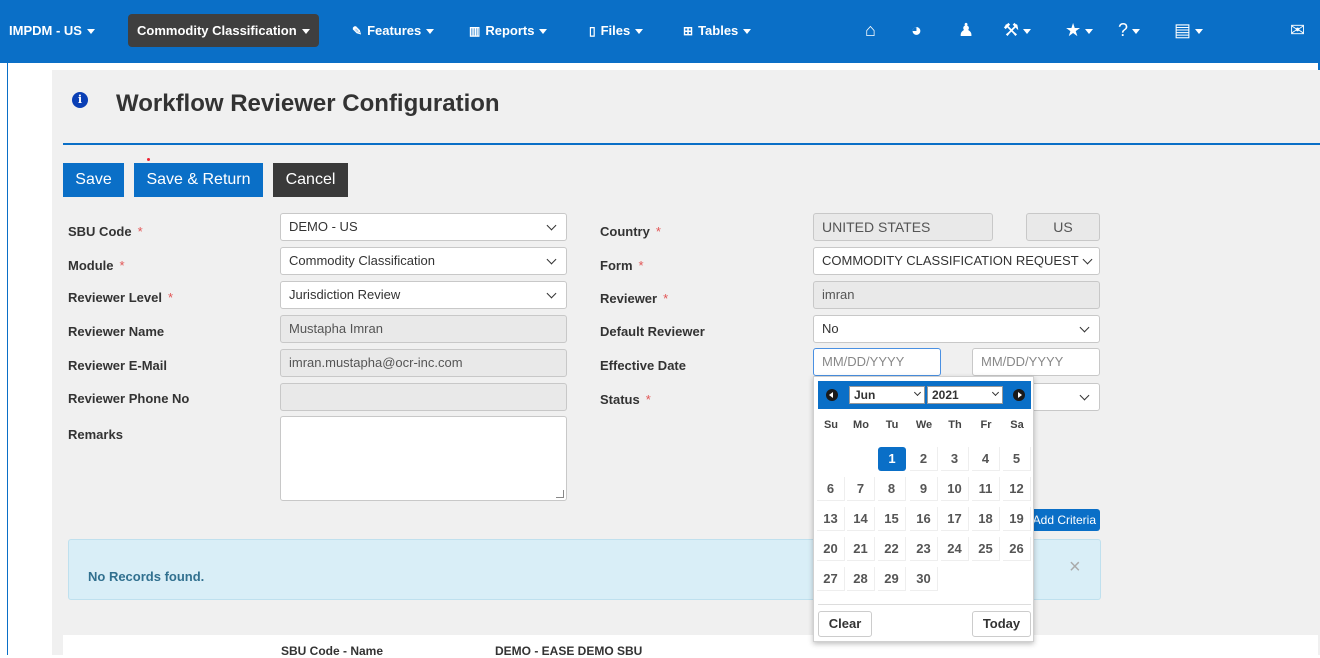 This screenshot has height=658, width=1320. Describe the element at coordinates (986, 459) in the screenshot. I see `day-cell-4: 4` at that location.